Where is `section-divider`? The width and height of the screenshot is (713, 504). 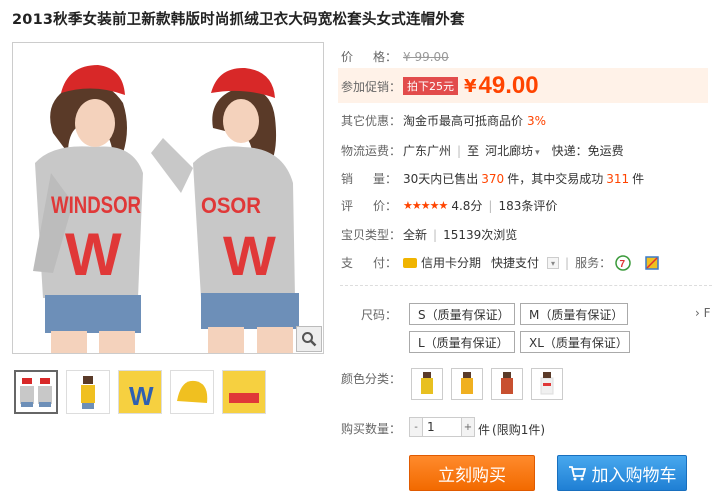 section-divider is located at coordinates (526, 285).